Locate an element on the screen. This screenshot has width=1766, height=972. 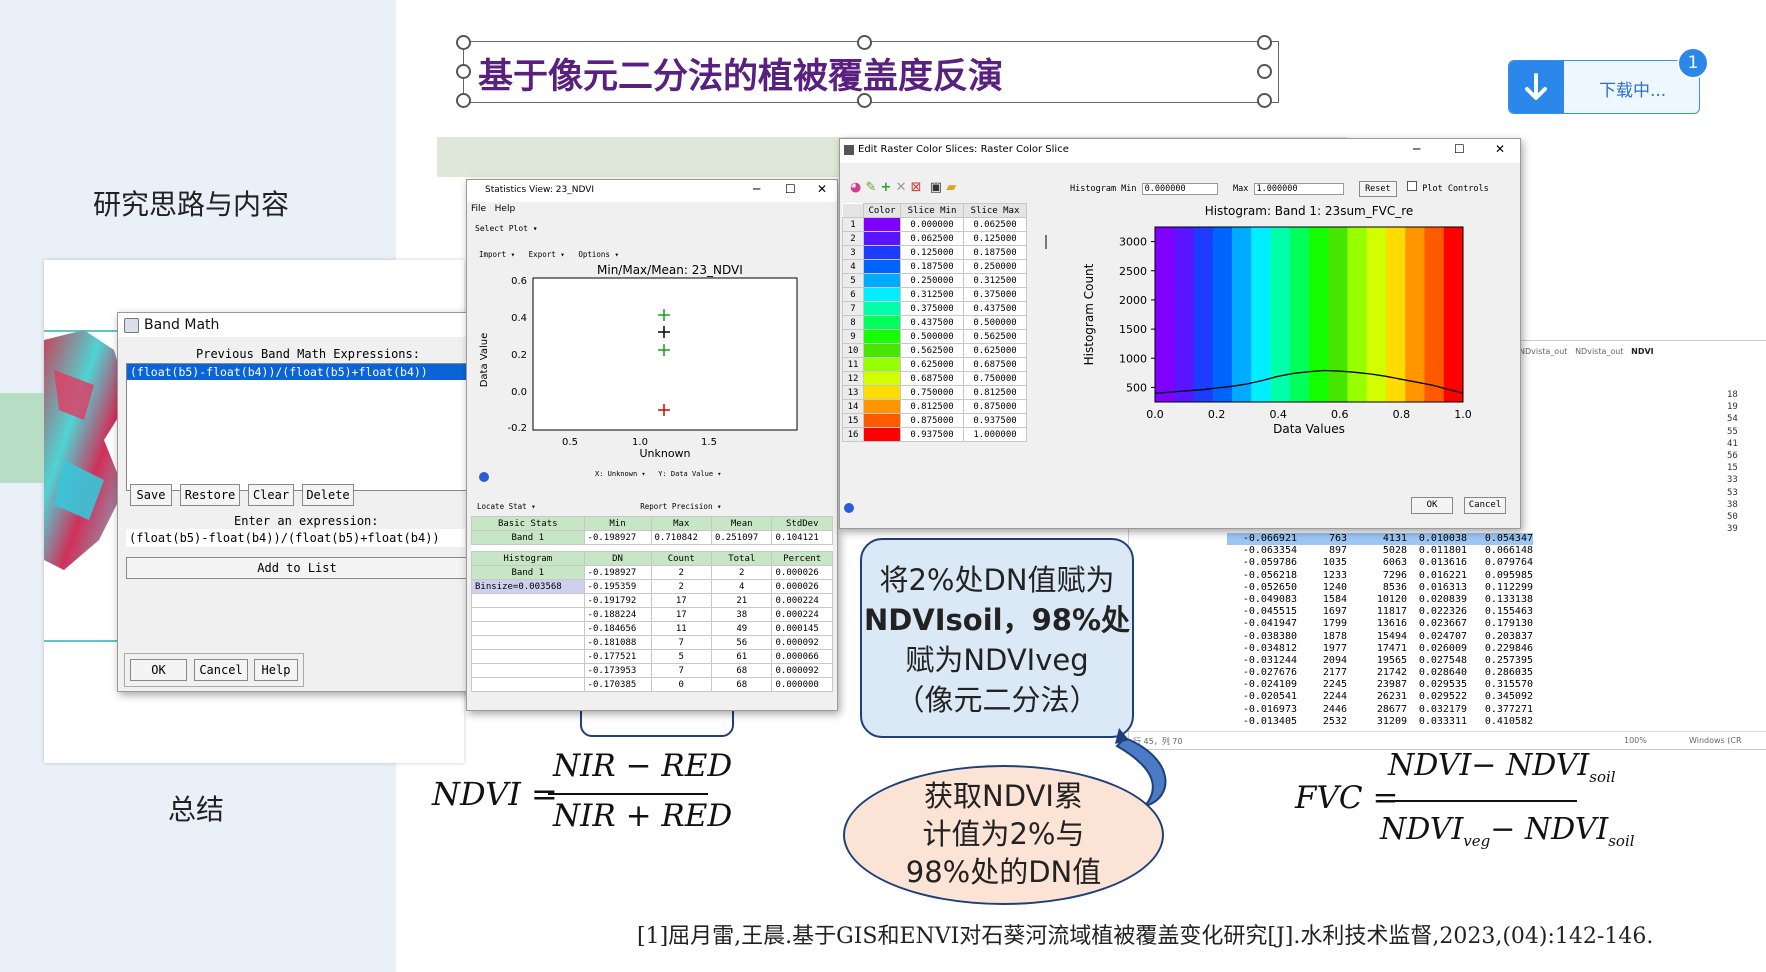
table-row: 2 0.062500 0.125000 is located at coordinates (934, 238).